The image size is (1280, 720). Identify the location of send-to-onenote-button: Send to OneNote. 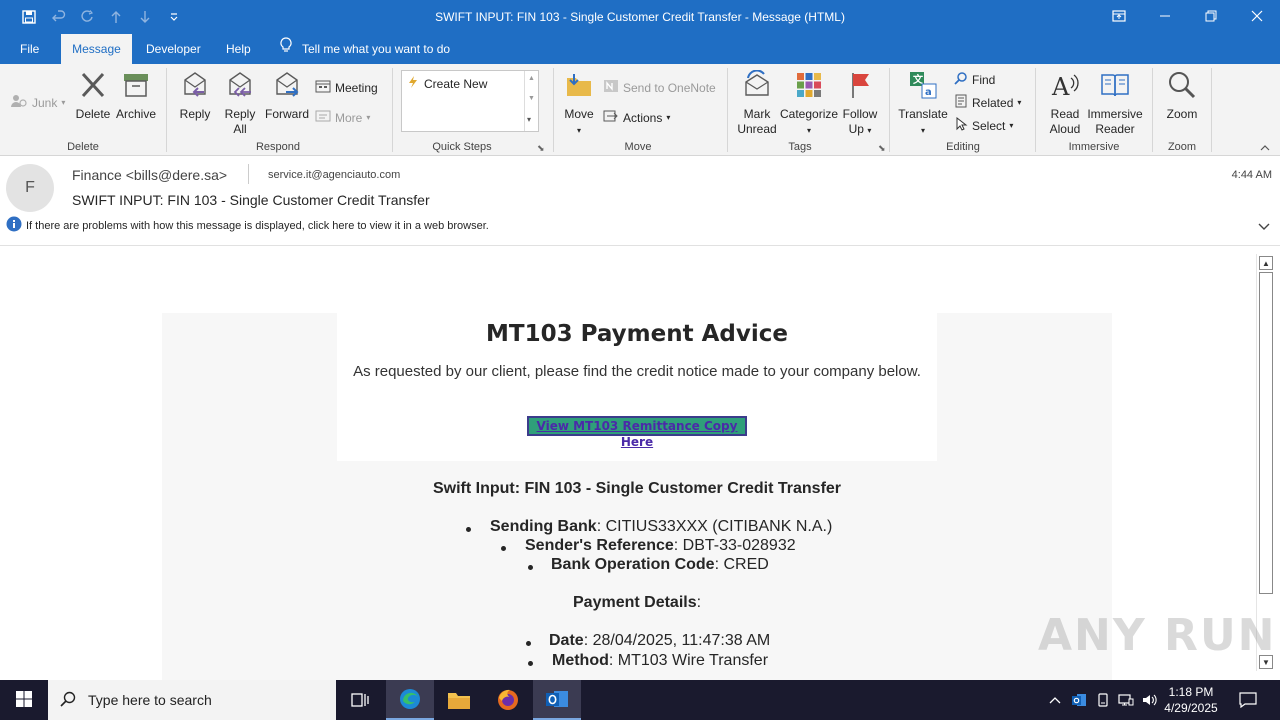
(659, 87).